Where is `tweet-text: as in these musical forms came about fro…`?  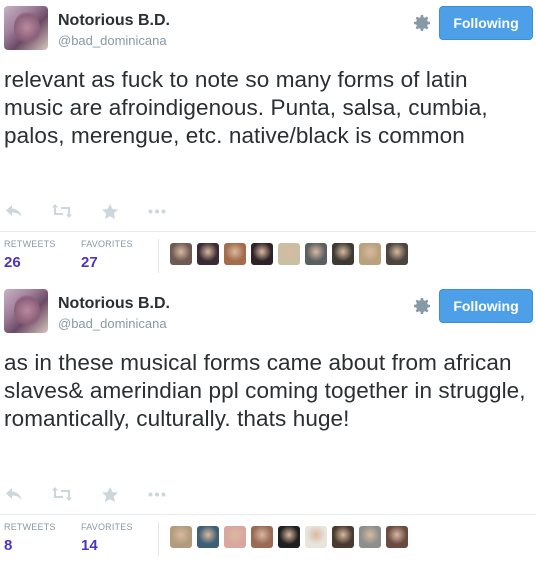
tweet-text: as in these musical forms came about fro… is located at coordinates (265, 390).